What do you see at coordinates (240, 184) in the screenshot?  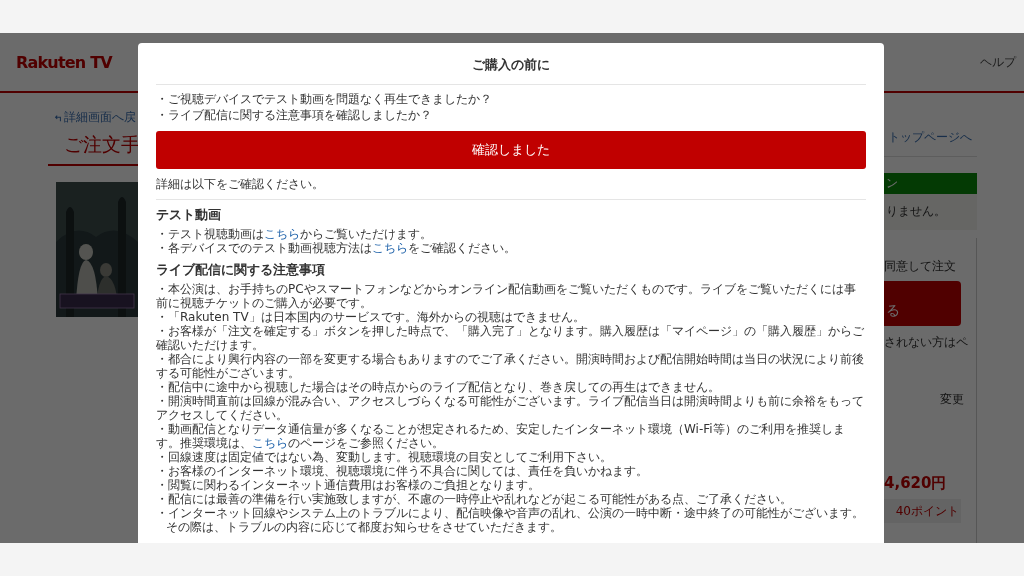 I see `detail-note: 詳細は以下をご確認ください。` at bounding box center [240, 184].